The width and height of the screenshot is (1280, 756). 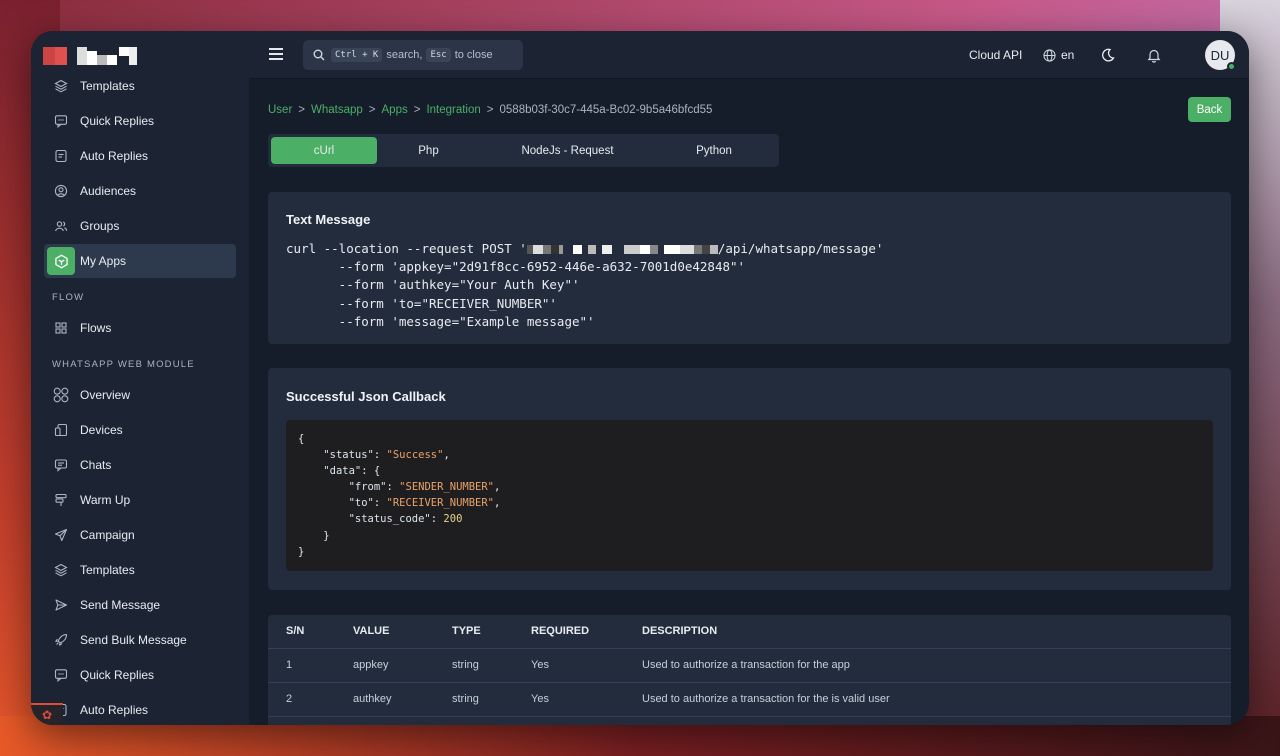 What do you see at coordinates (140, 430) in the screenshot?
I see `sidebar-item-devices: Devices` at bounding box center [140, 430].